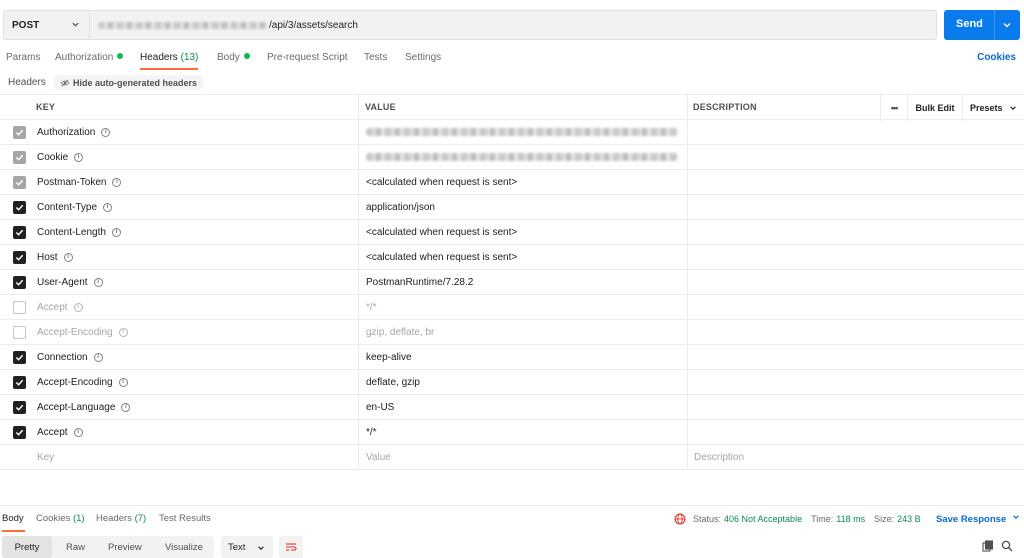  Describe the element at coordinates (125, 547) in the screenshot. I see `view-preview: Preview` at that location.